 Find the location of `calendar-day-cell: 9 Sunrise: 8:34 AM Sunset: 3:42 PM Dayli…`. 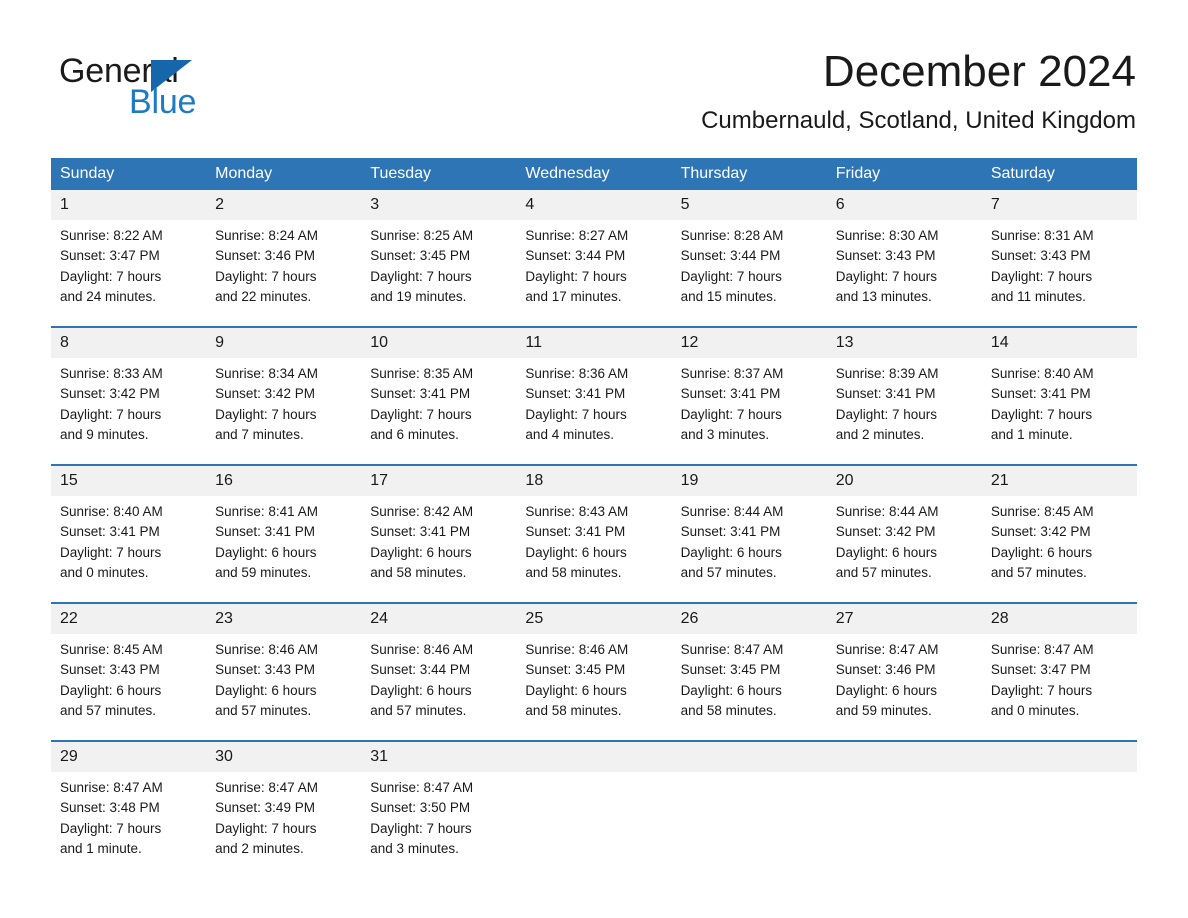

calendar-day-cell: 9 Sunrise: 8:34 AM Sunset: 3:42 PM Dayli… is located at coordinates (284, 386).